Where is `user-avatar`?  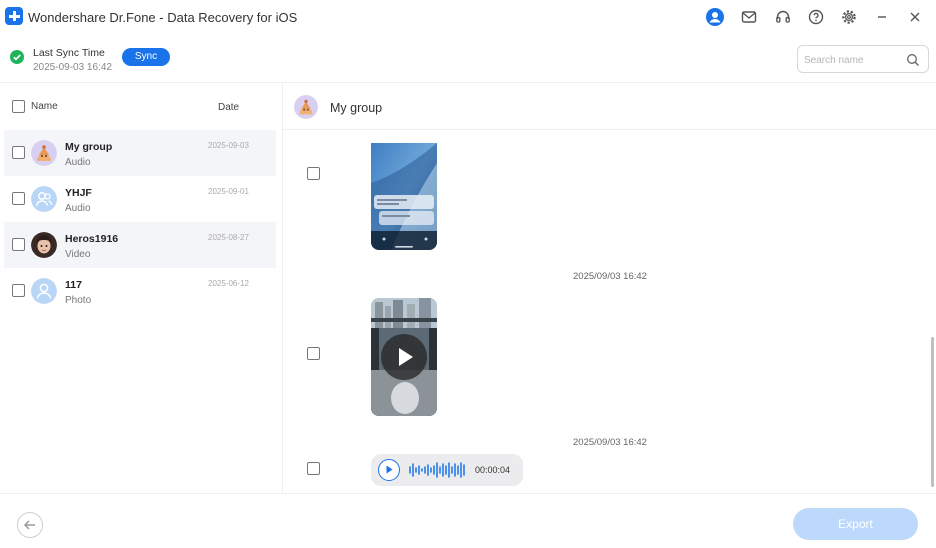 user-avatar is located at coordinates (44, 245).